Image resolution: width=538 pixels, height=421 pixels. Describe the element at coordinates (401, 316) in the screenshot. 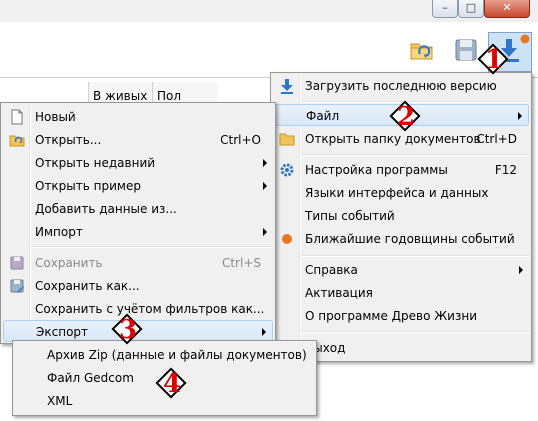

I see `menu-item-about: О программе Древо Жизни` at that location.